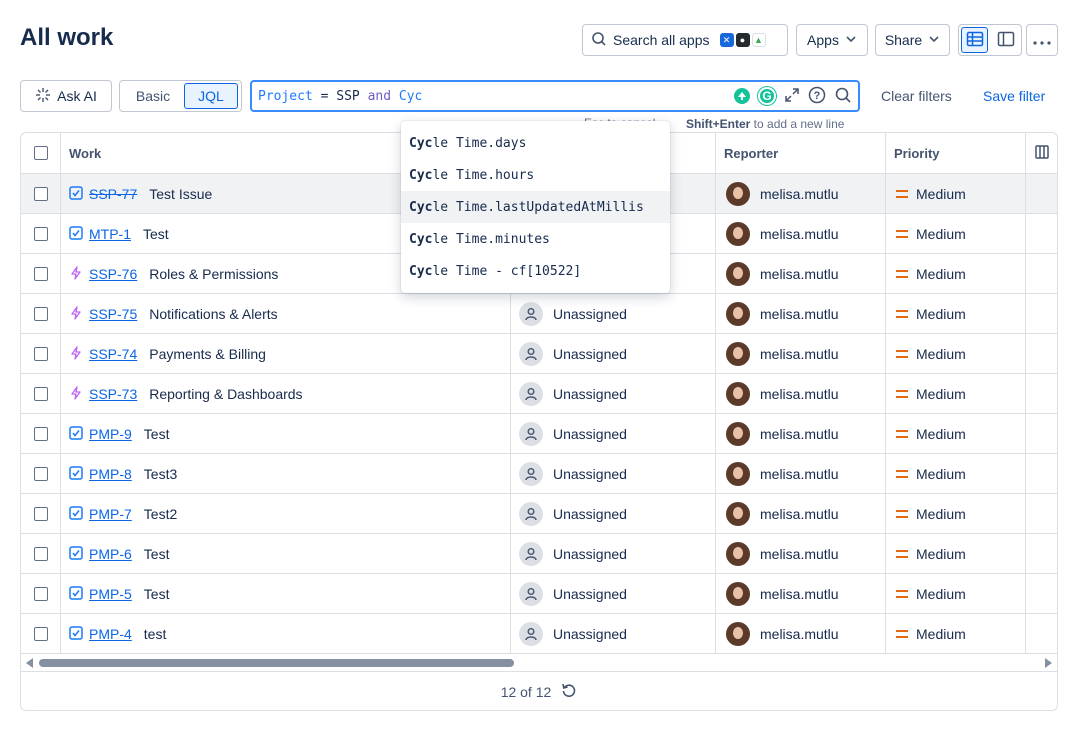 This screenshot has height=734, width=1078. What do you see at coordinates (916, 96) in the screenshot?
I see `clear-filters-button: Clear filters` at bounding box center [916, 96].